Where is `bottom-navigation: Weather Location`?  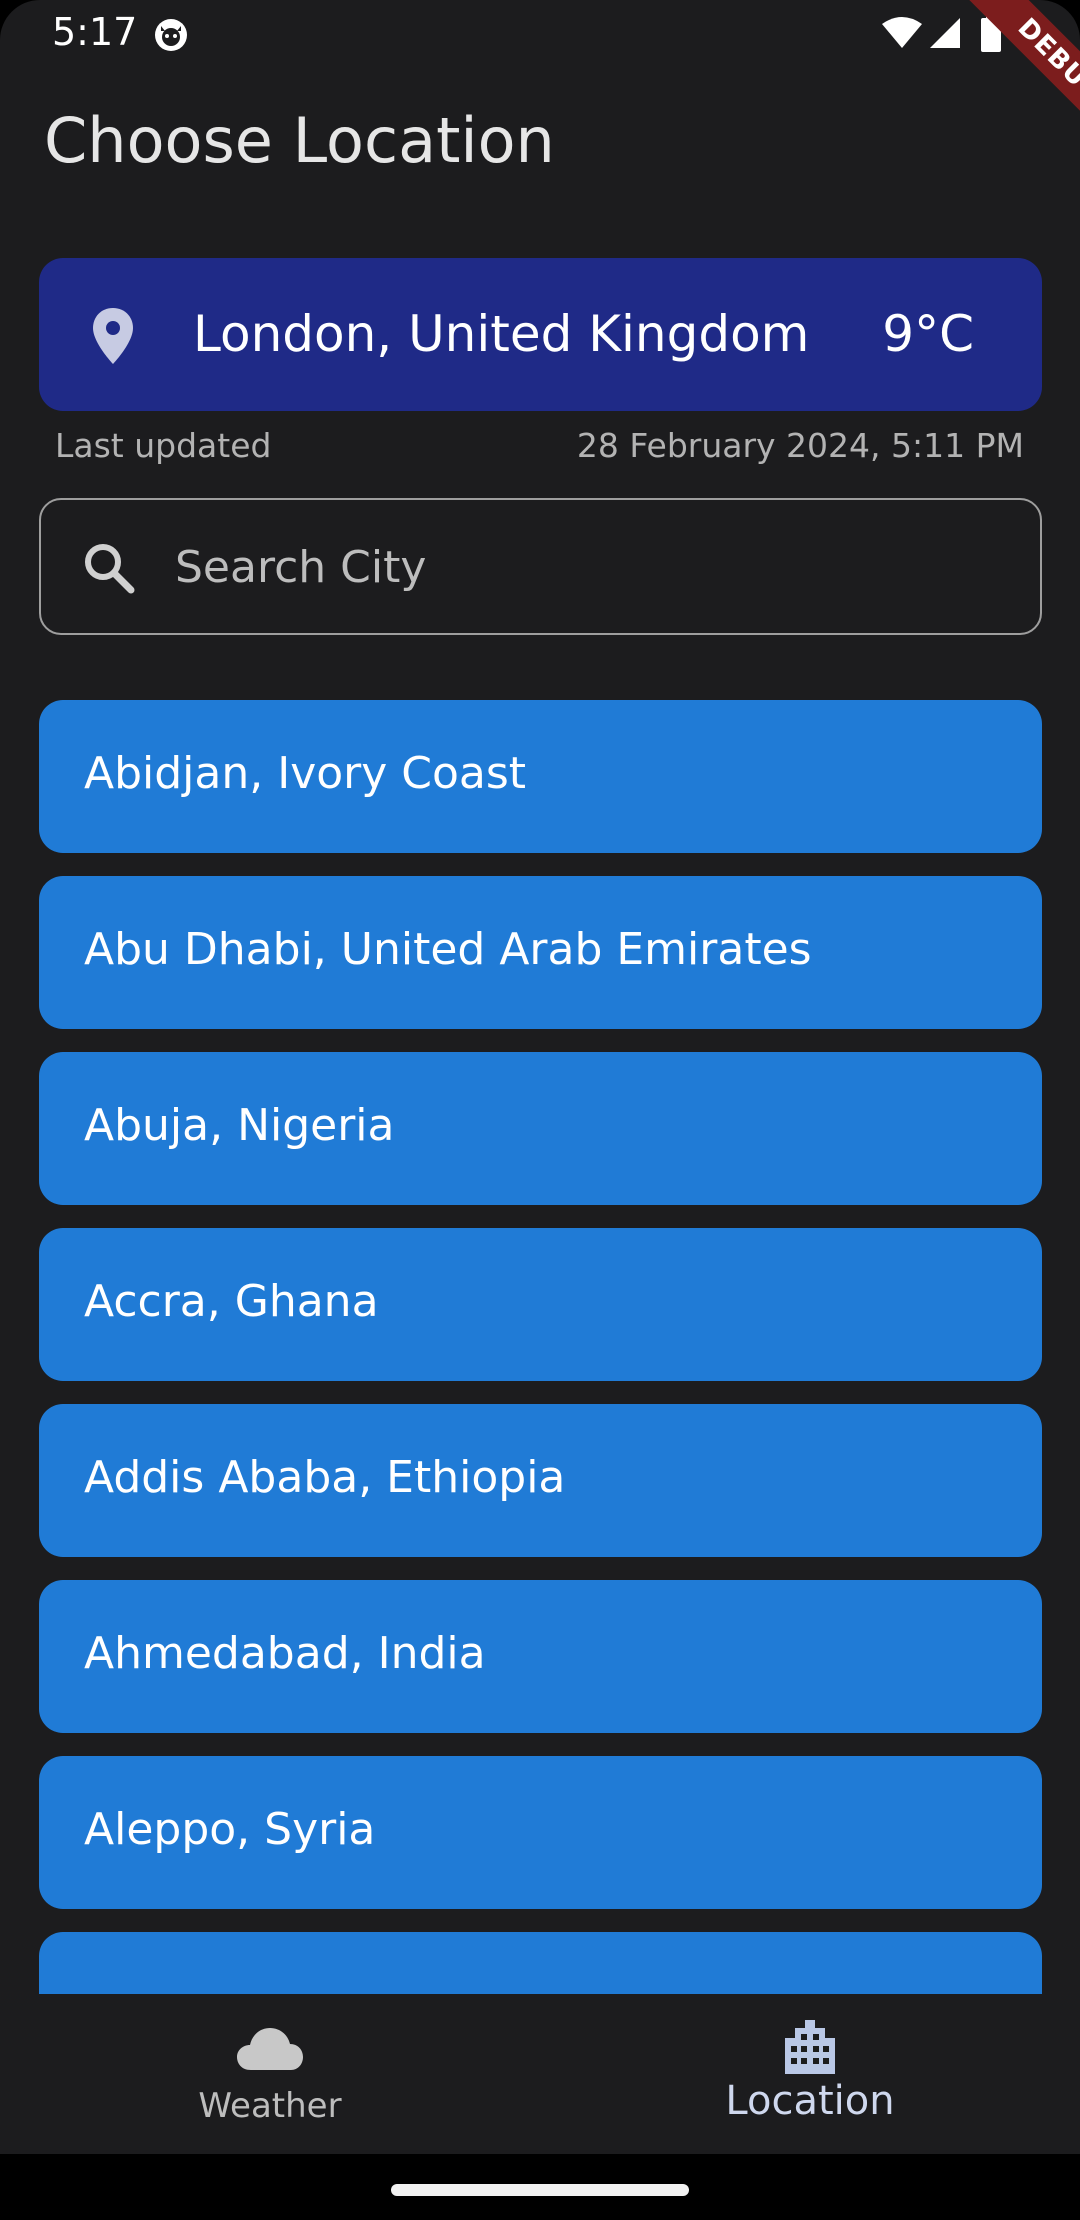 bottom-navigation: Weather Location is located at coordinates (540, 2074).